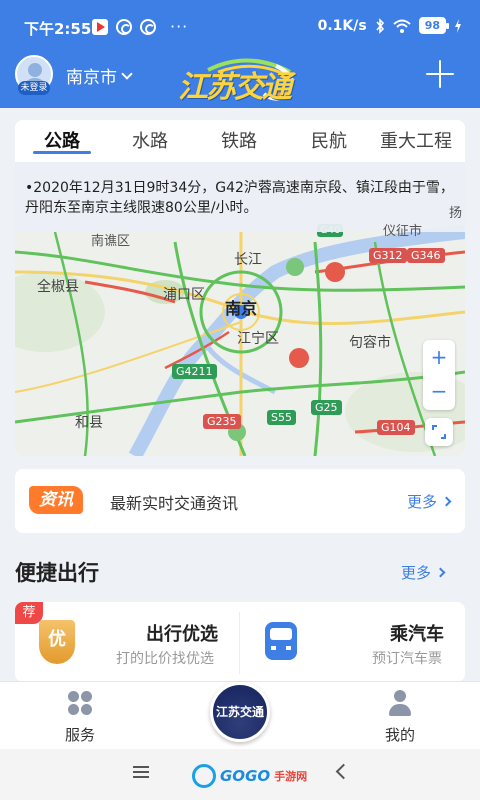 Image resolution: width=480 pixels, height=800 pixels. What do you see at coordinates (245, 776) in the screenshot?
I see `watermark-brand: GOGO` at bounding box center [245, 776].